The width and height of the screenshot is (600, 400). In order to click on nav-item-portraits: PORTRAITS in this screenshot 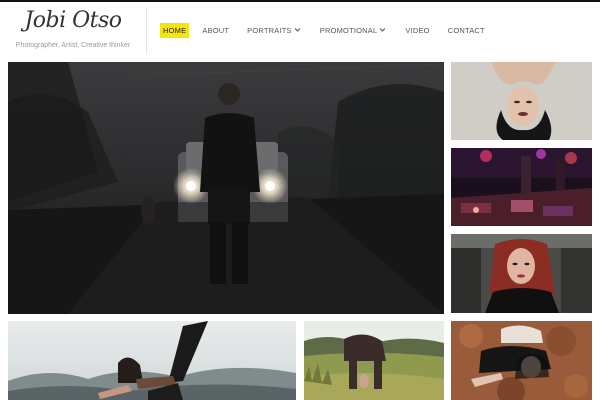, I will do `click(274, 30)`.